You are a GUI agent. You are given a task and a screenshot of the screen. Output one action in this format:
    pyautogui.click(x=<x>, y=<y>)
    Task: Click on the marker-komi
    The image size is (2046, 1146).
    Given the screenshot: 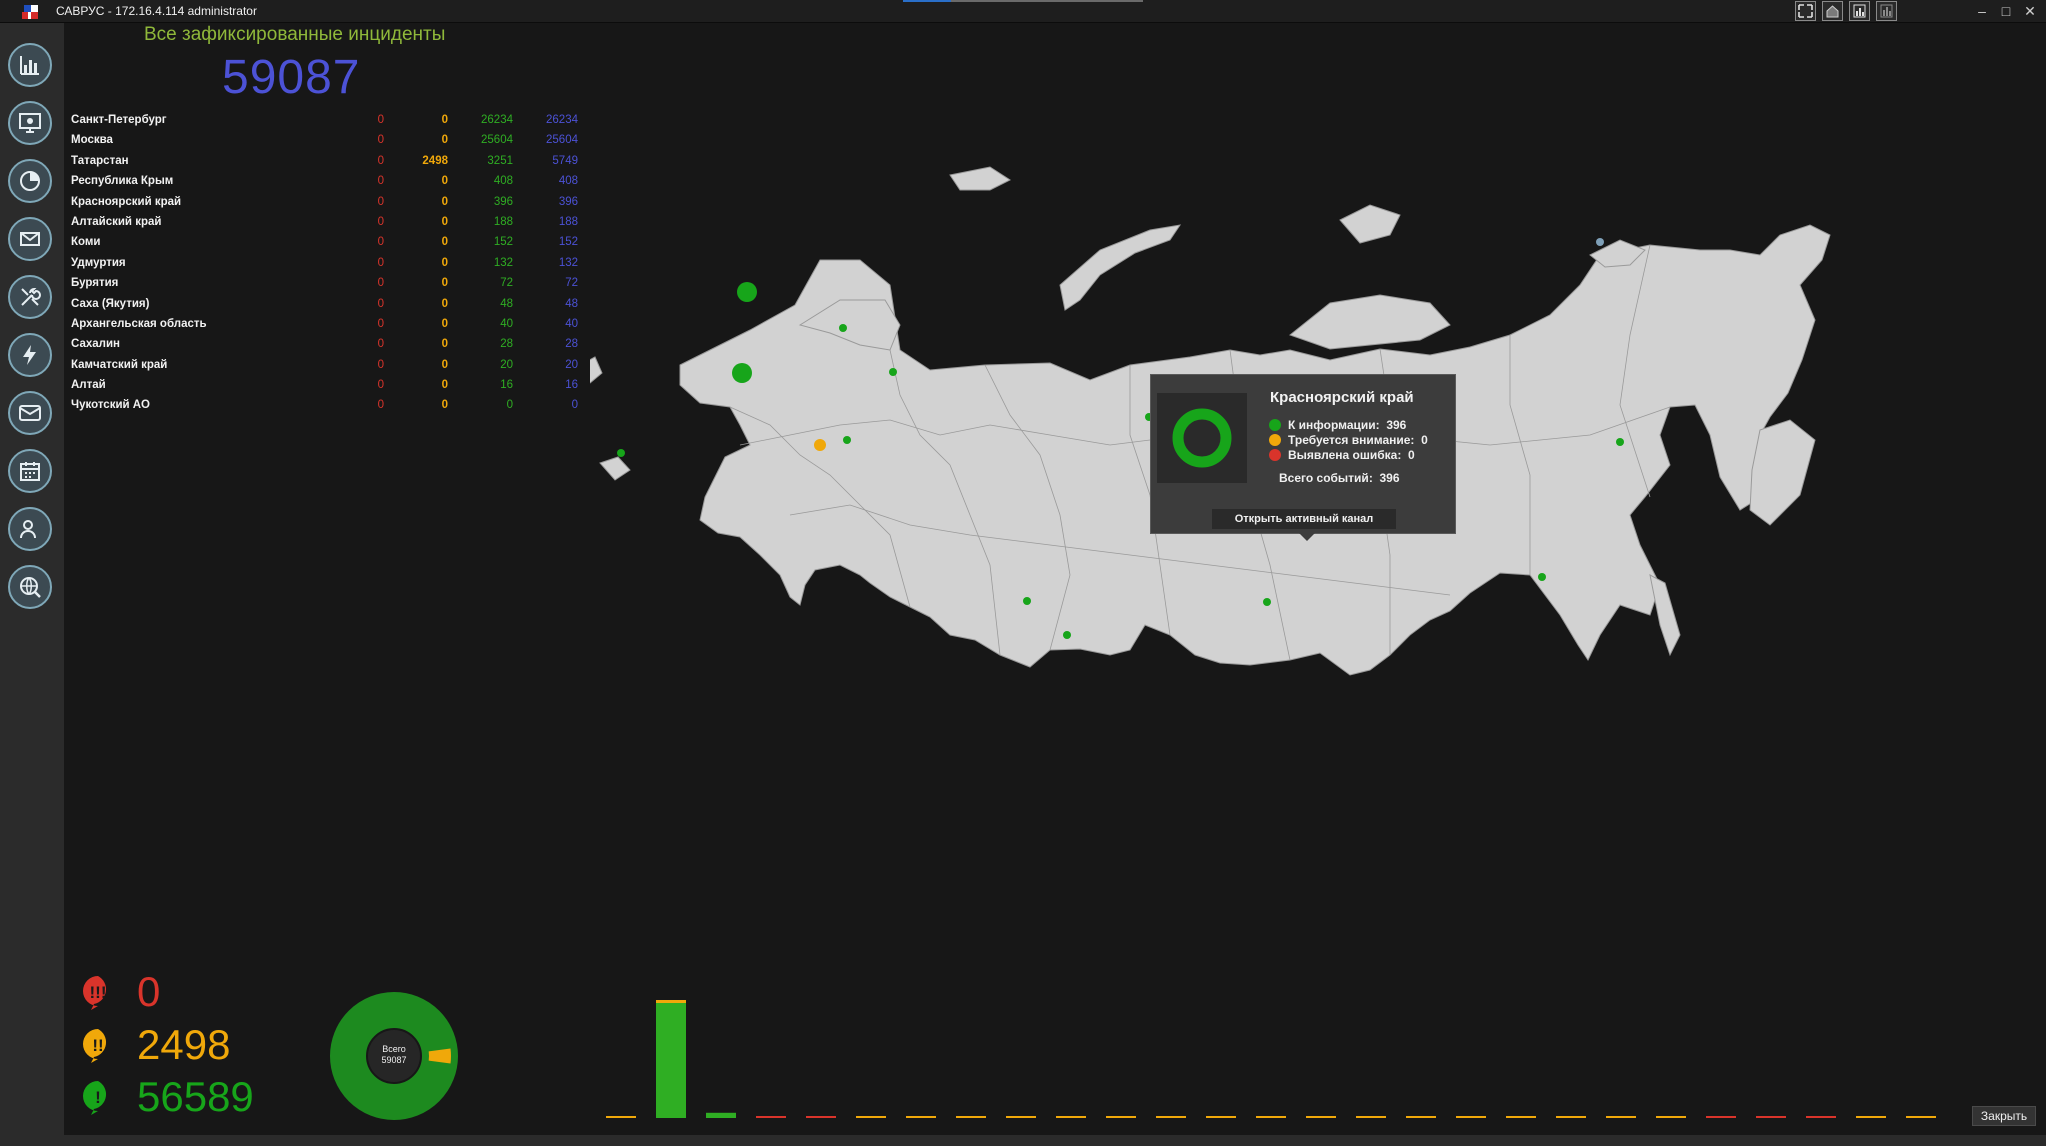 What is the action you would take?
    pyautogui.click(x=893, y=372)
    